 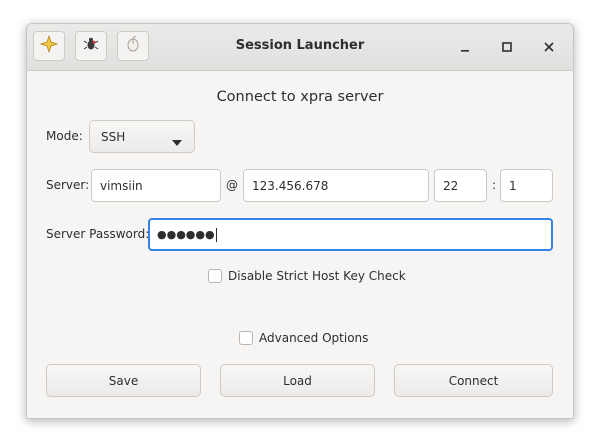 I want to click on window-title: Session Launcher, so click(x=300, y=45).